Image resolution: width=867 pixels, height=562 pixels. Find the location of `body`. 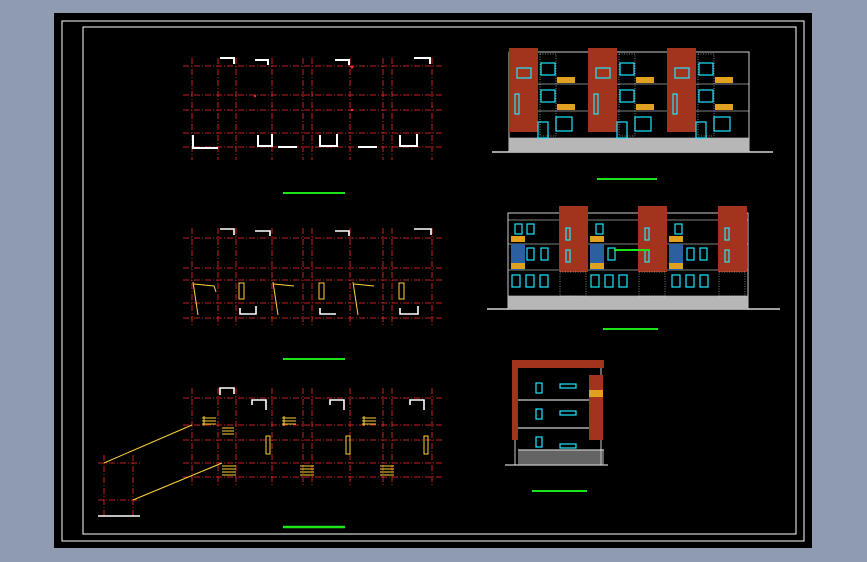

body is located at coordinates (628, 261).